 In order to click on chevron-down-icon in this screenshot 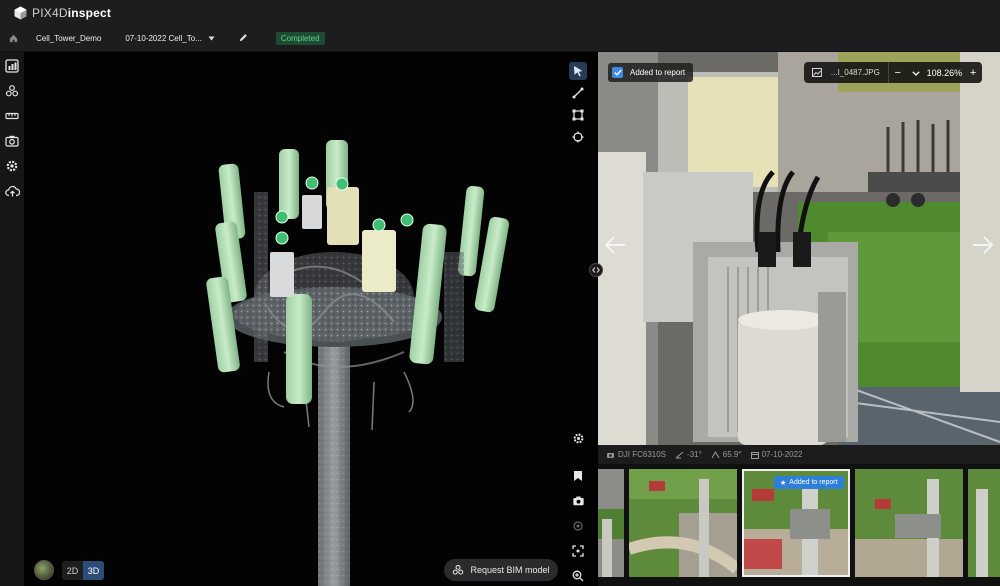, I will do `click(915, 73)`.